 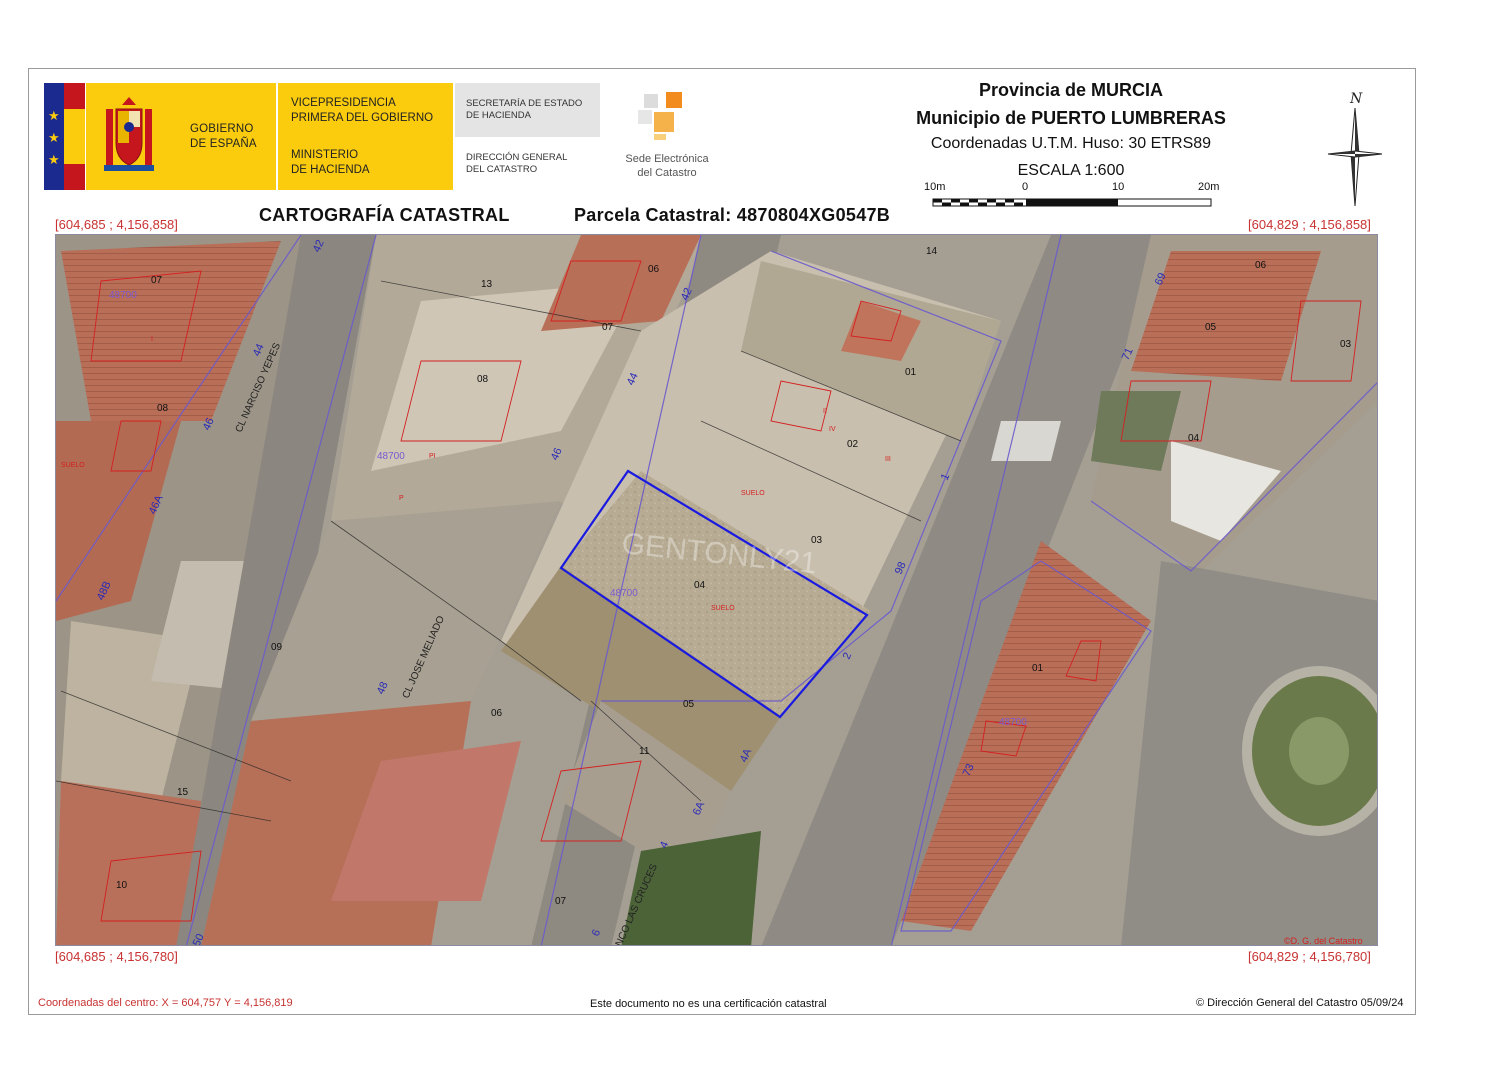 I want to click on direccion-line2: DEL CATASTRO, so click(x=502, y=169).